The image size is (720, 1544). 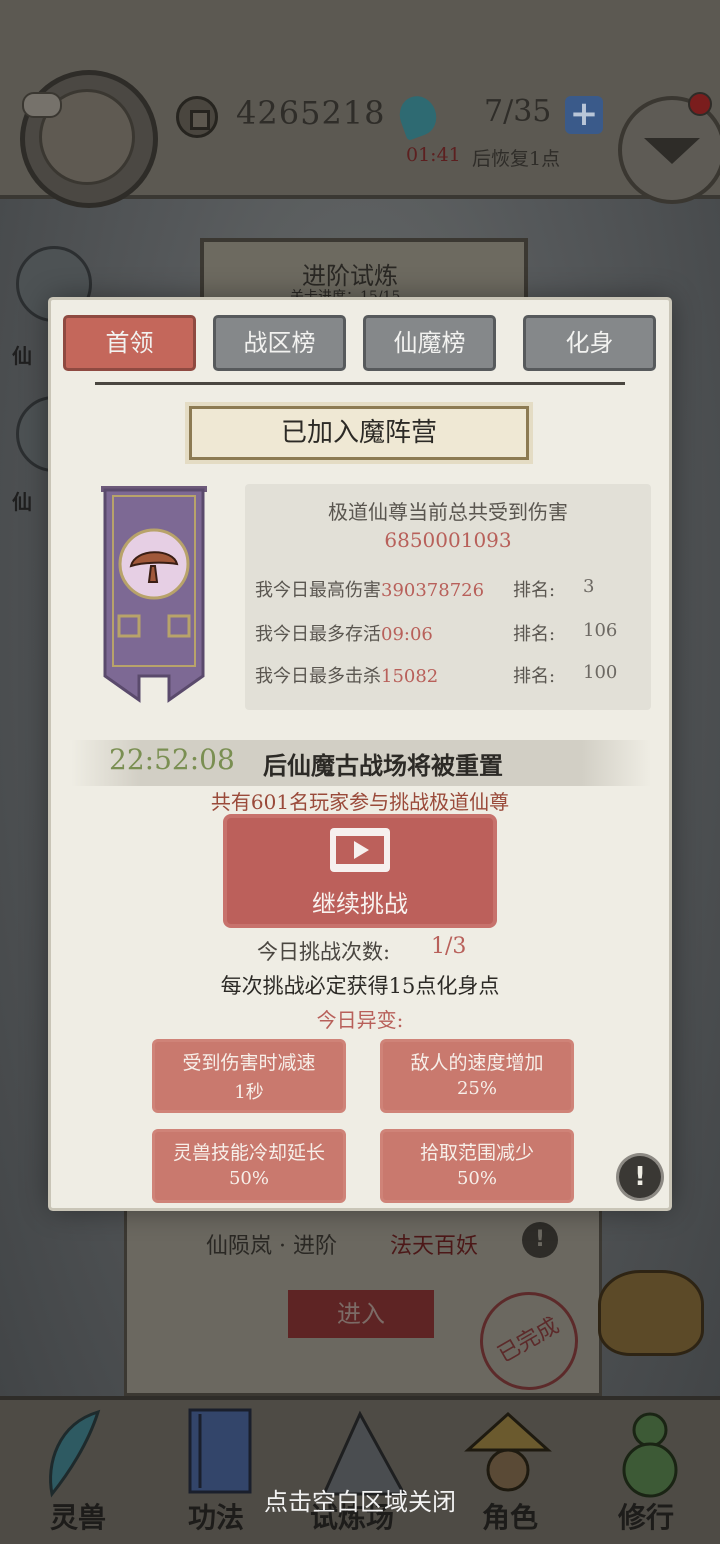 What do you see at coordinates (197, 117) in the screenshot?
I see `coin-icon` at bounding box center [197, 117].